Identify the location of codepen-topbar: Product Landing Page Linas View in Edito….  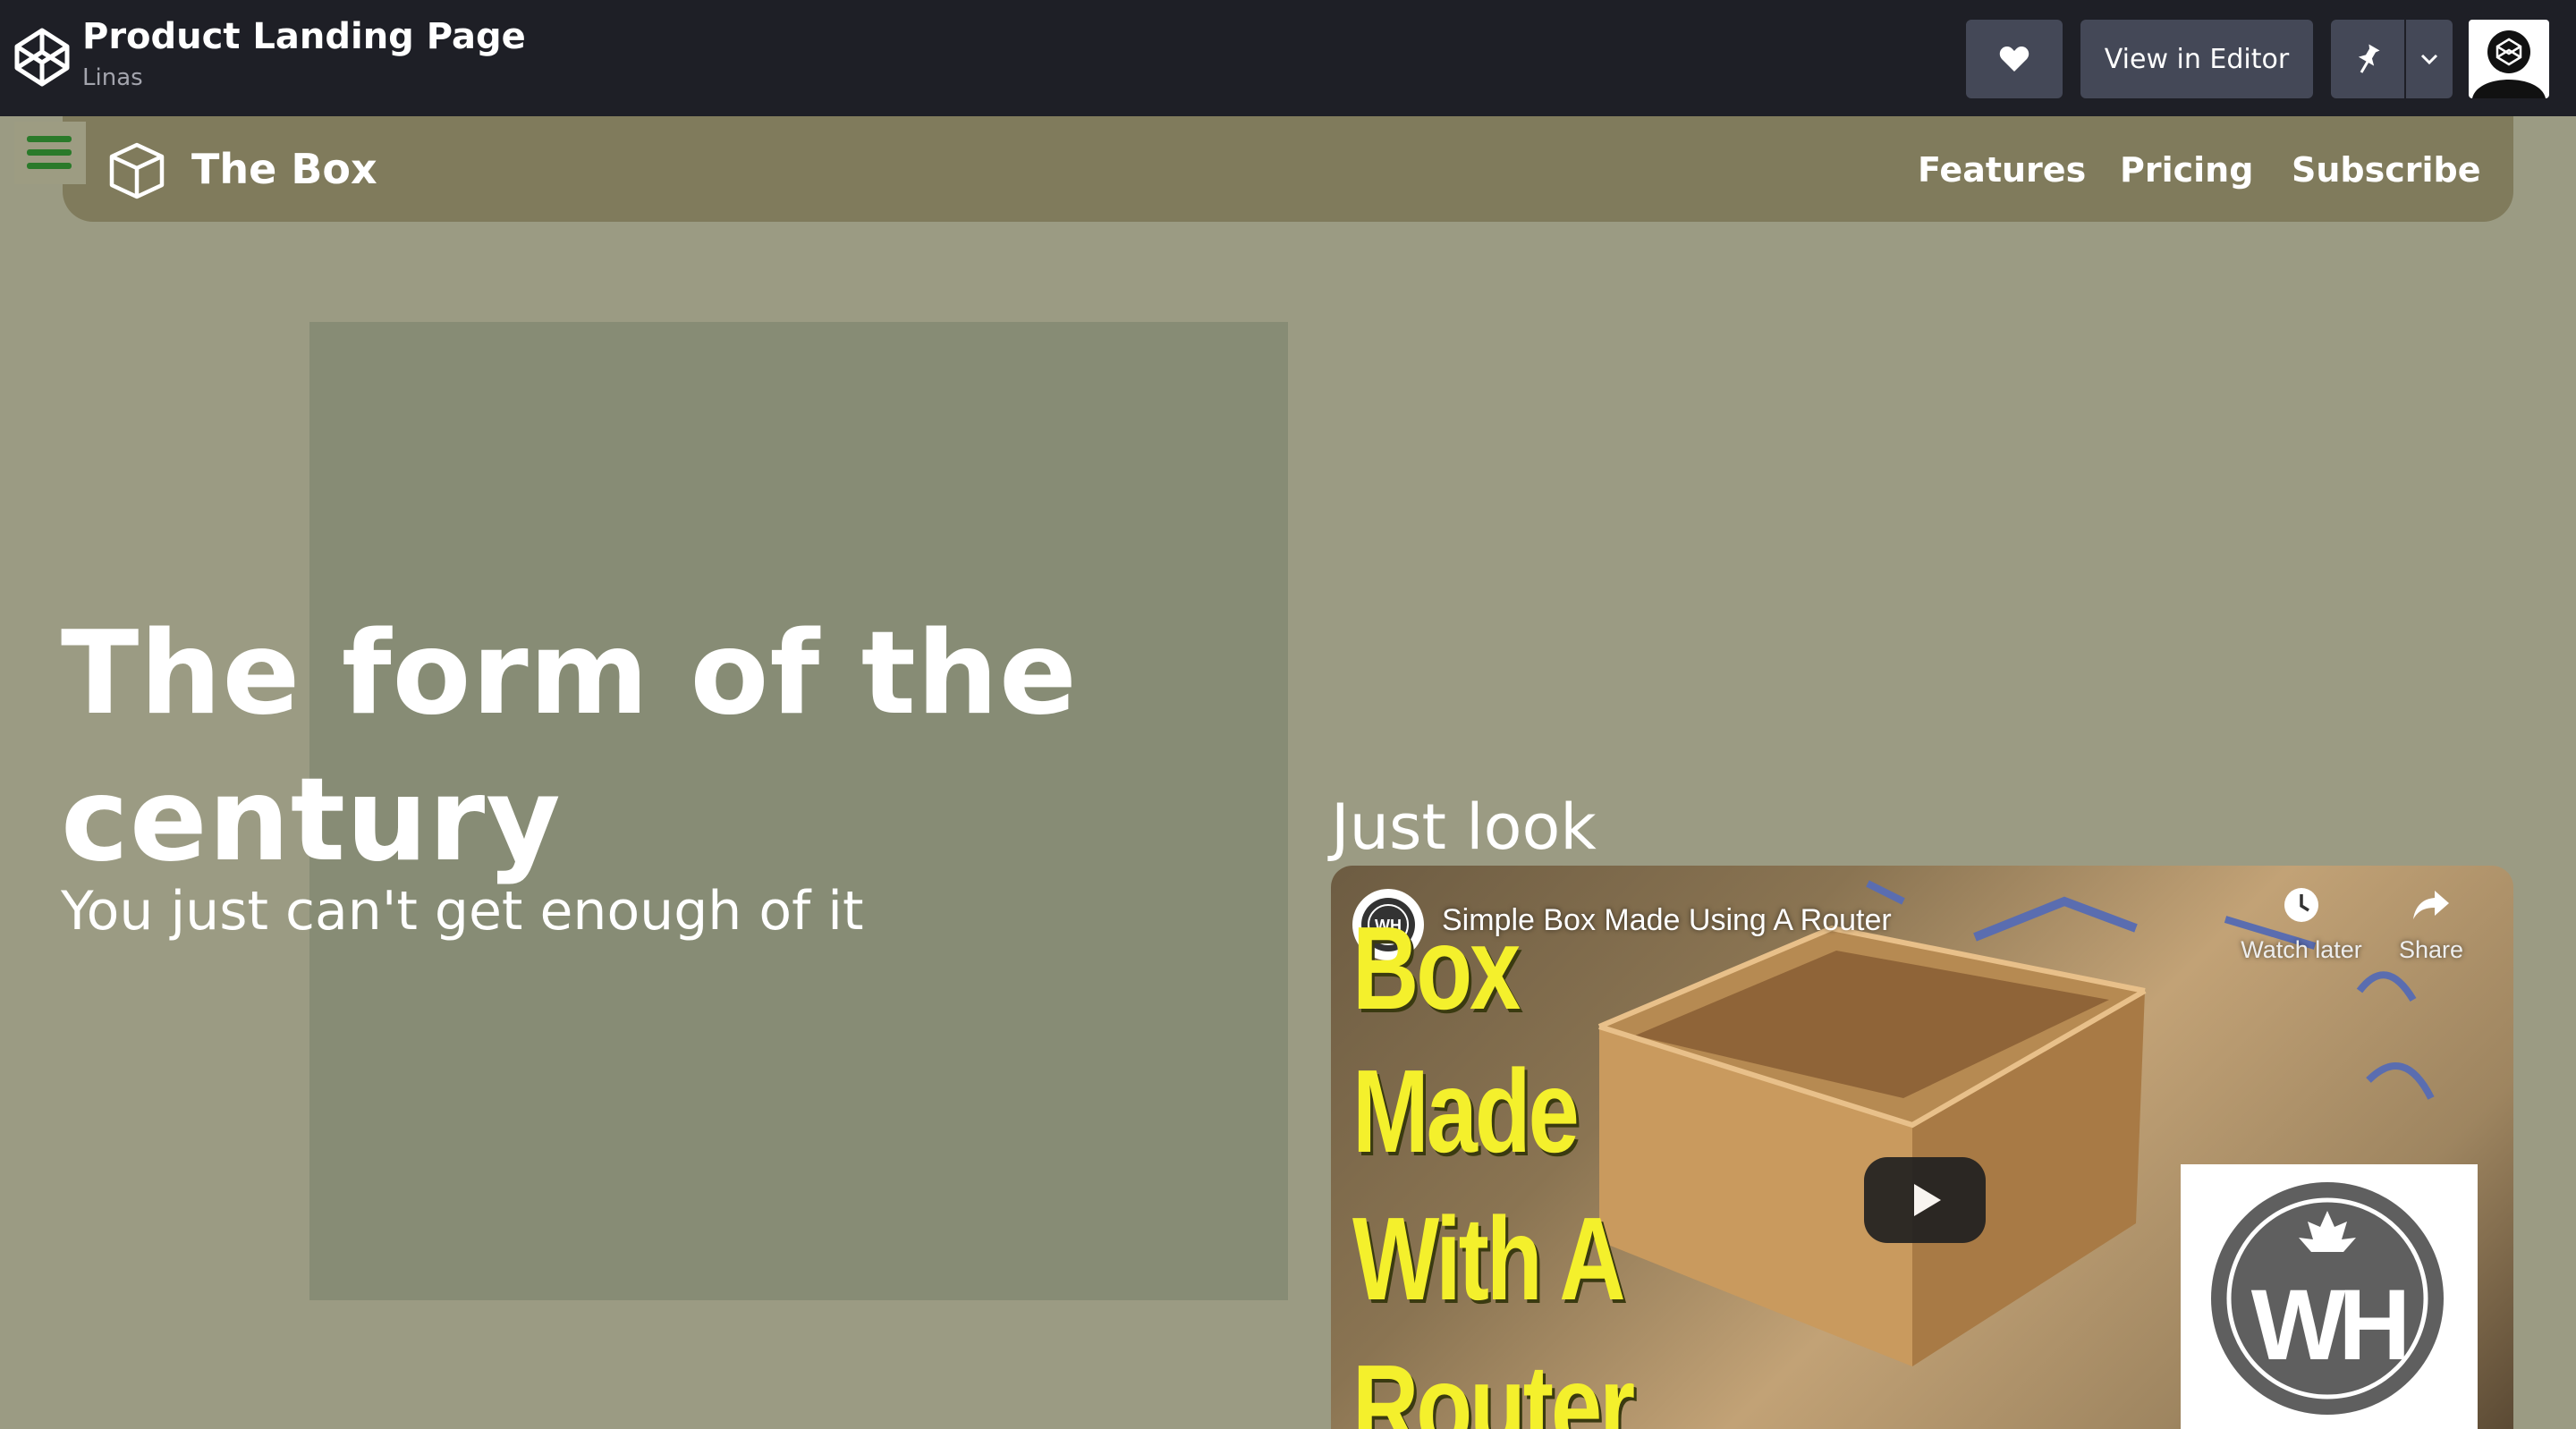
(1288, 58).